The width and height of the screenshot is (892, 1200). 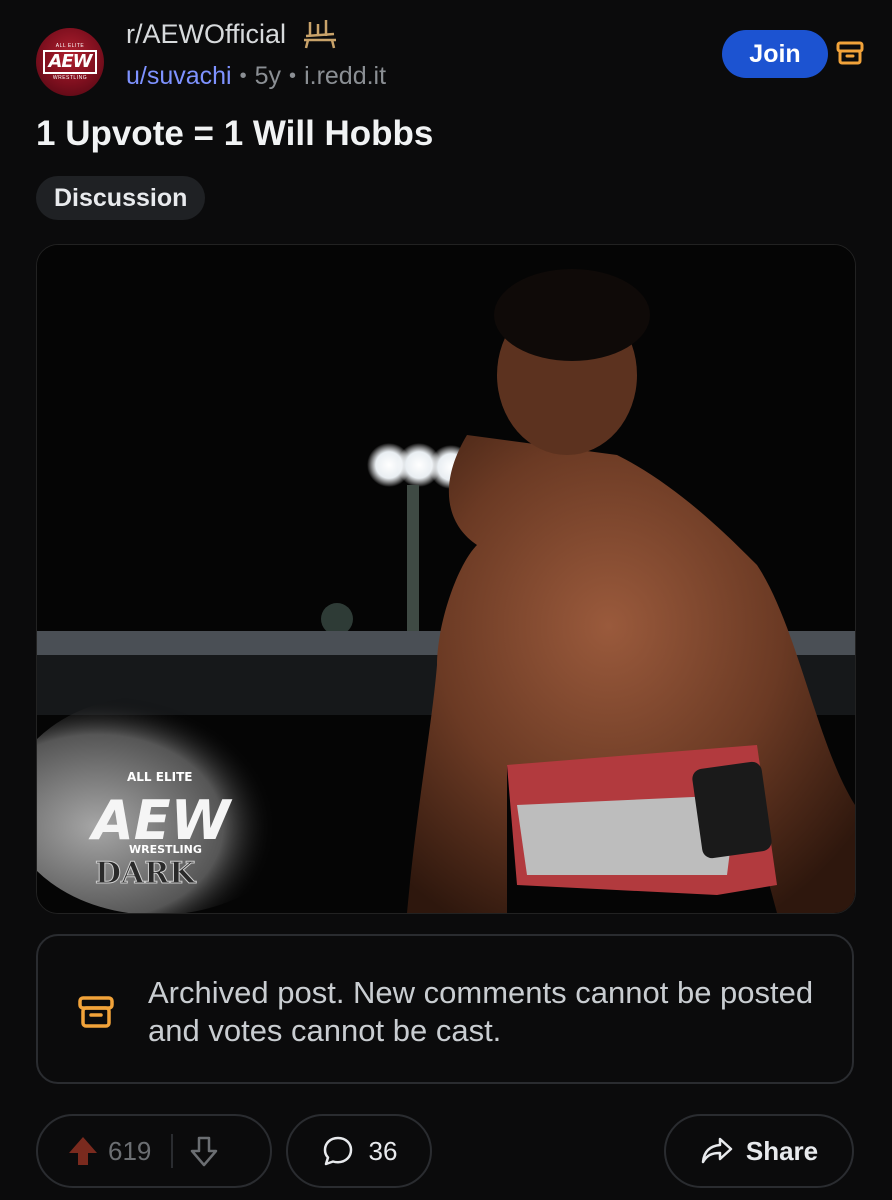 I want to click on flair-chair-icon, so click(x=320, y=34).